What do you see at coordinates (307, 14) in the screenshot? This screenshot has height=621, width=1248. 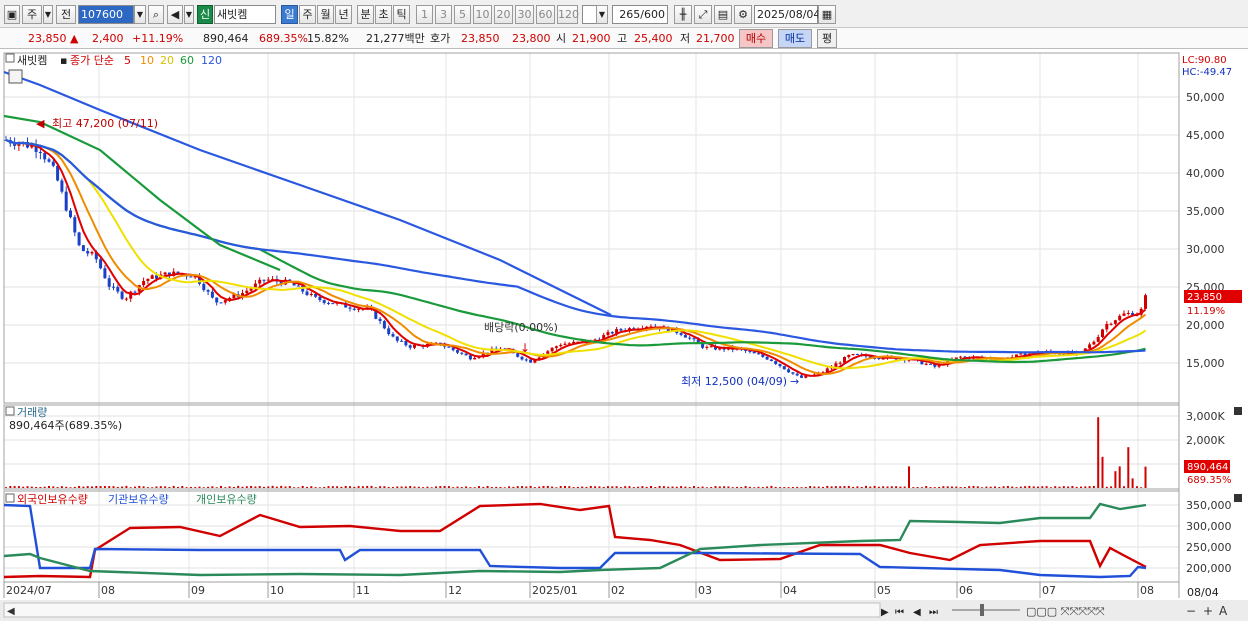 I see `tab-weekly: 주` at bounding box center [307, 14].